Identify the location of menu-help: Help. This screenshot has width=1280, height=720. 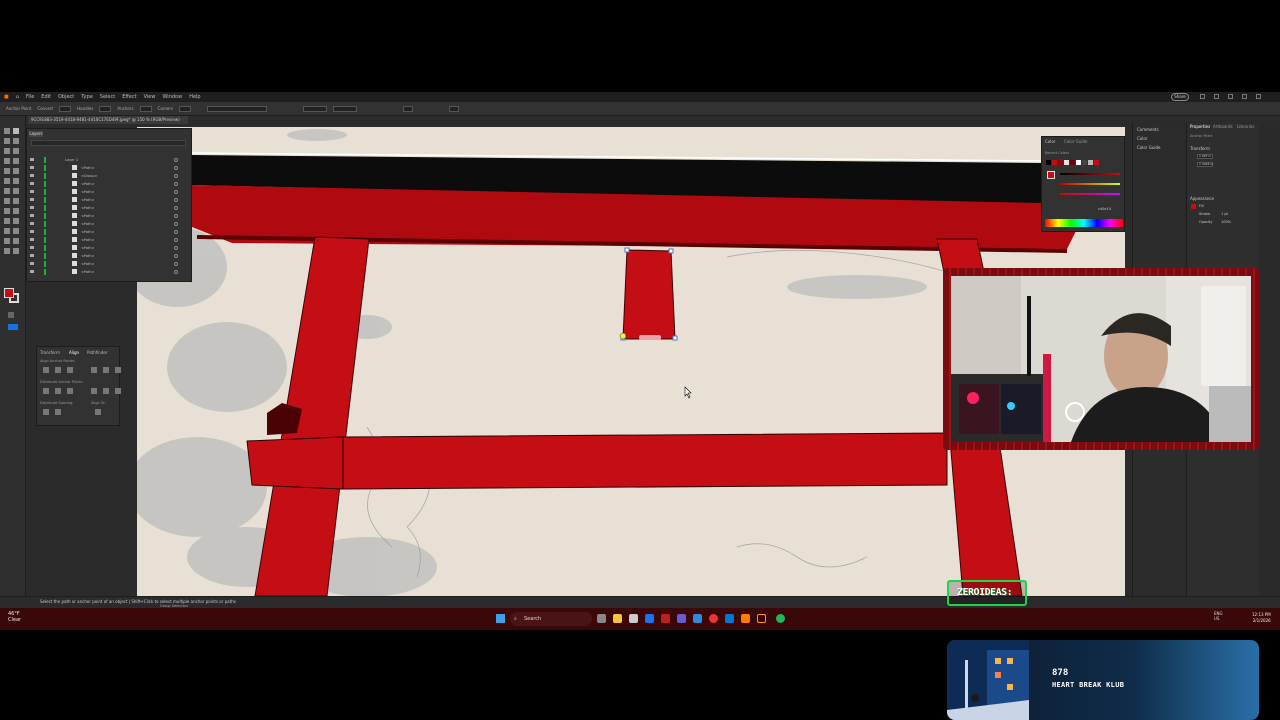
(194, 97).